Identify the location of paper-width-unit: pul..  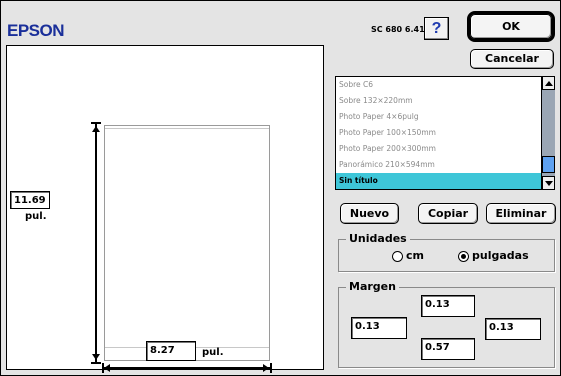
(213, 352).